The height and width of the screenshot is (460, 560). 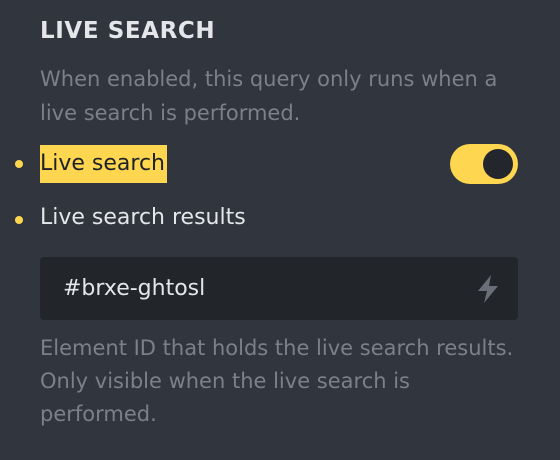 I want to click on live-search-label: Live search, so click(x=103, y=164).